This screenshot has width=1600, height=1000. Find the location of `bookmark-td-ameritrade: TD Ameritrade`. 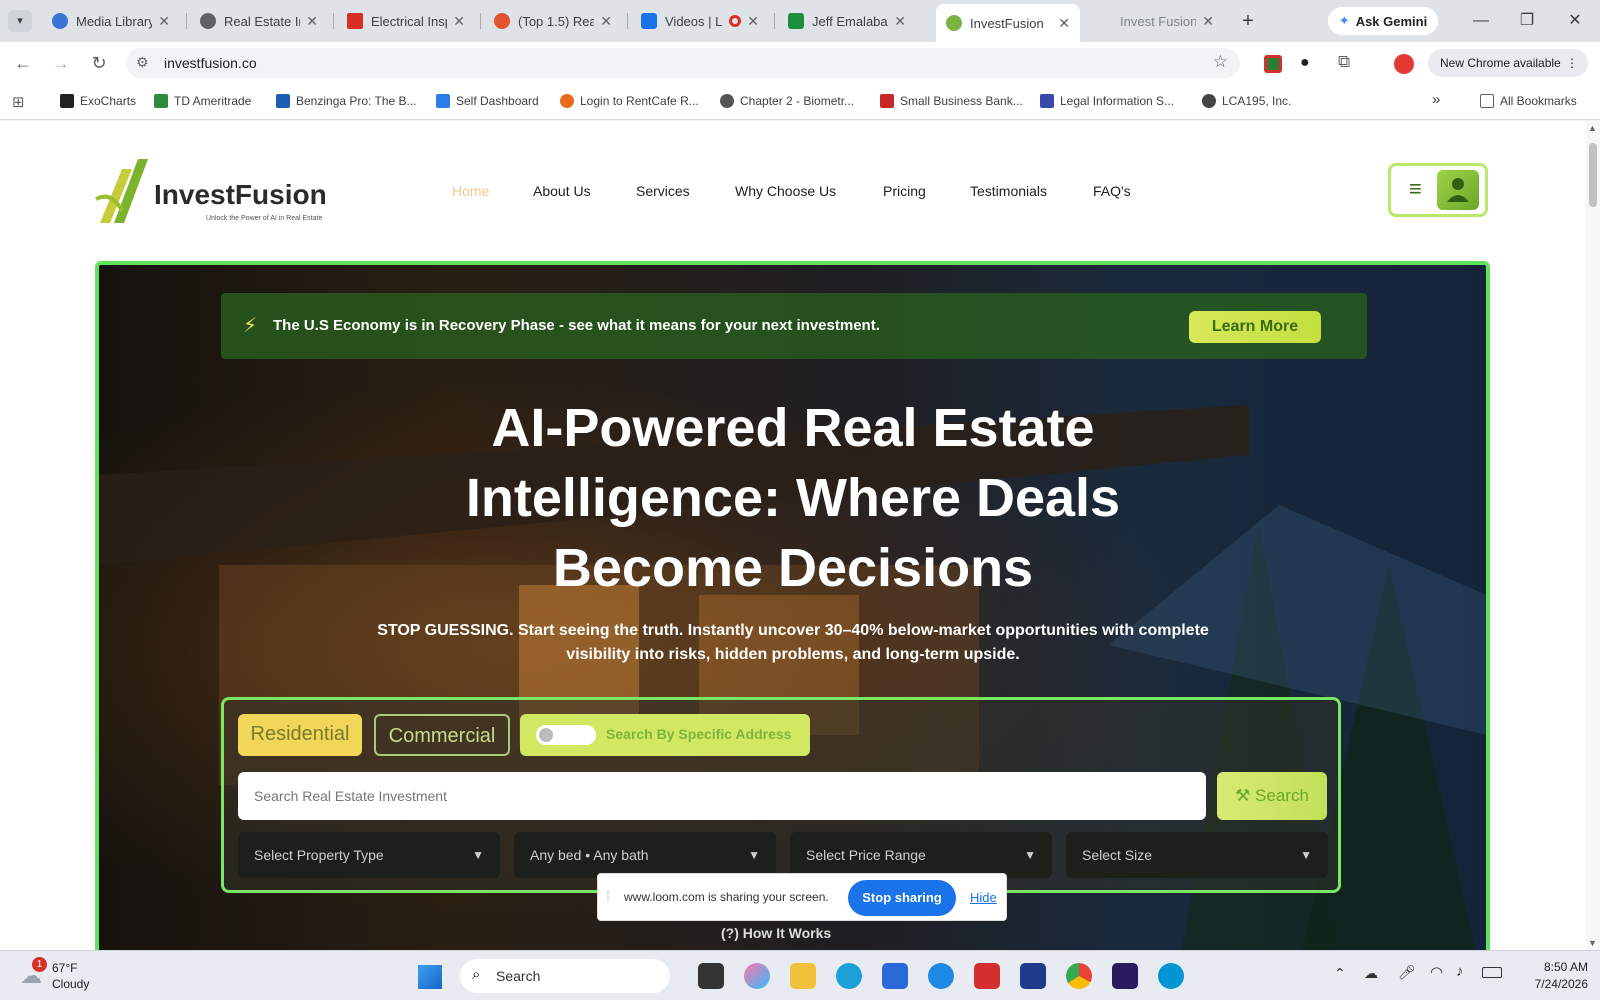

bookmark-td-ameritrade: TD Ameritrade is located at coordinates (202, 101).